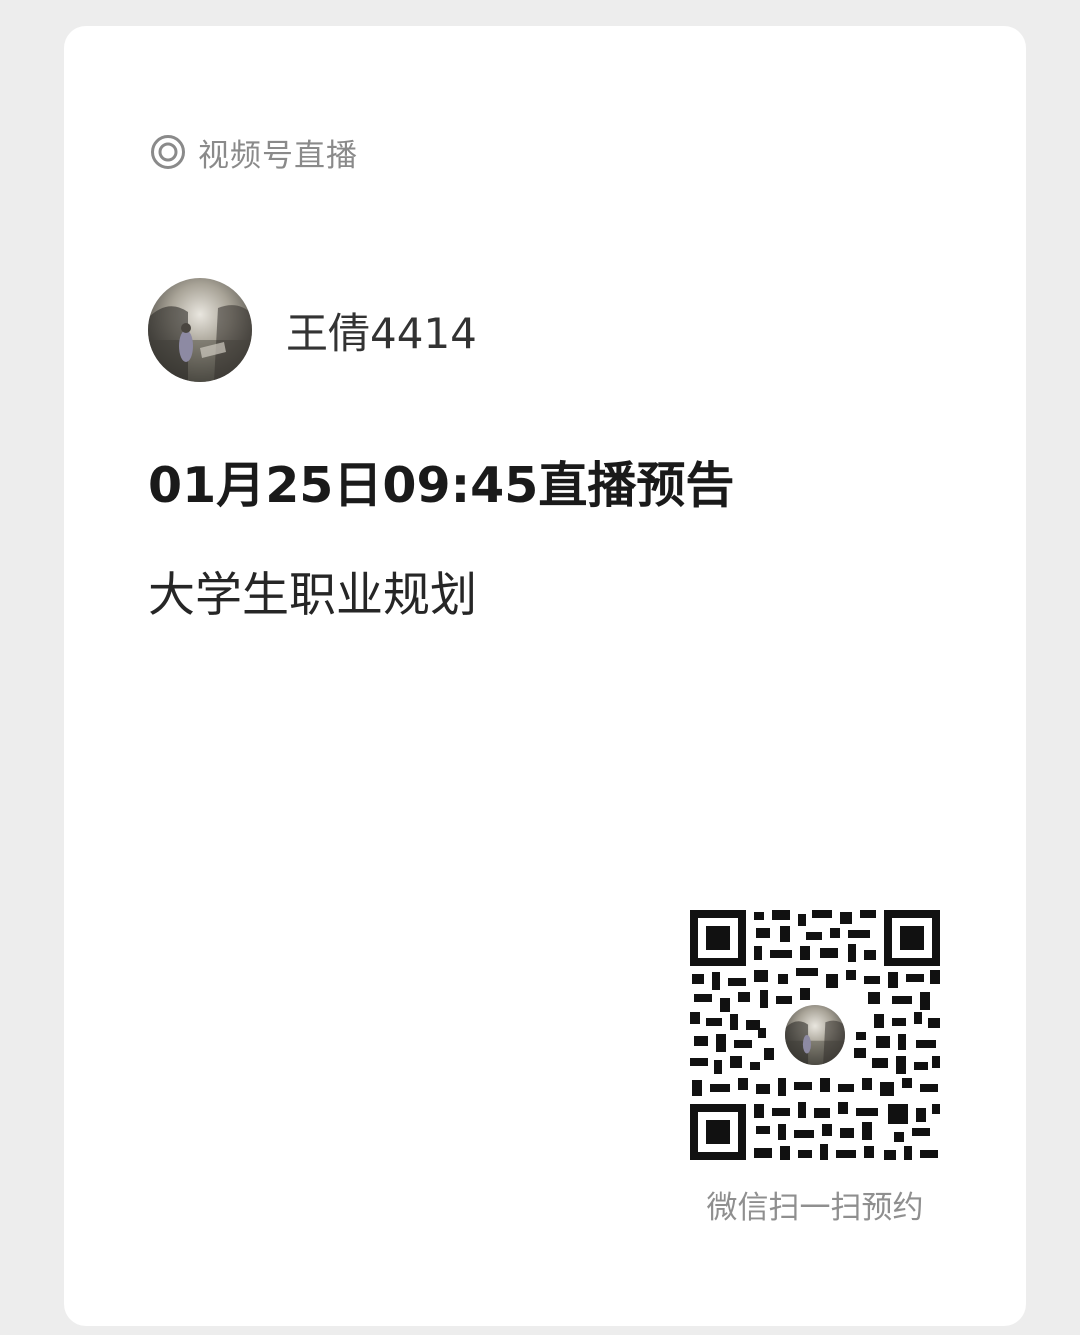  I want to click on qr-code, so click(815, 1035).